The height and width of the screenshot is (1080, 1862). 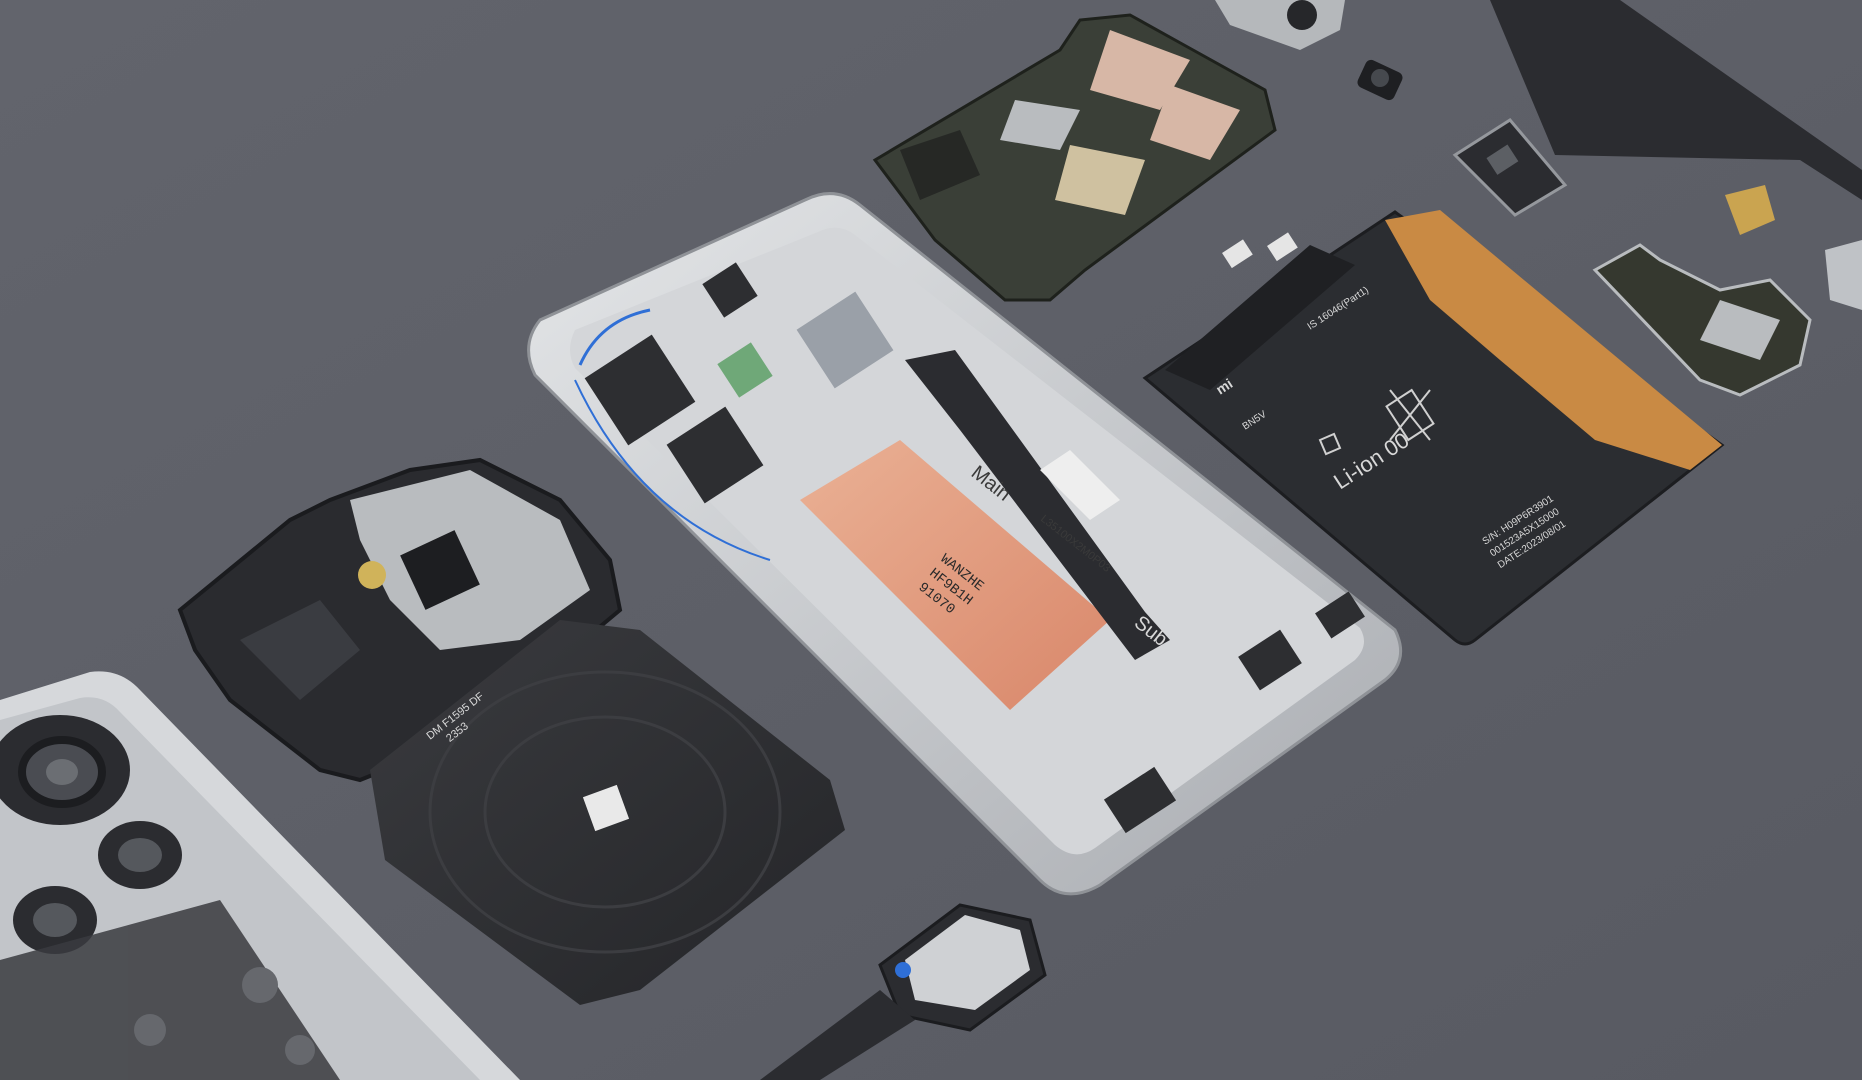 What do you see at coordinates (903, 970) in the screenshot?
I see `speaker-icon` at bounding box center [903, 970].